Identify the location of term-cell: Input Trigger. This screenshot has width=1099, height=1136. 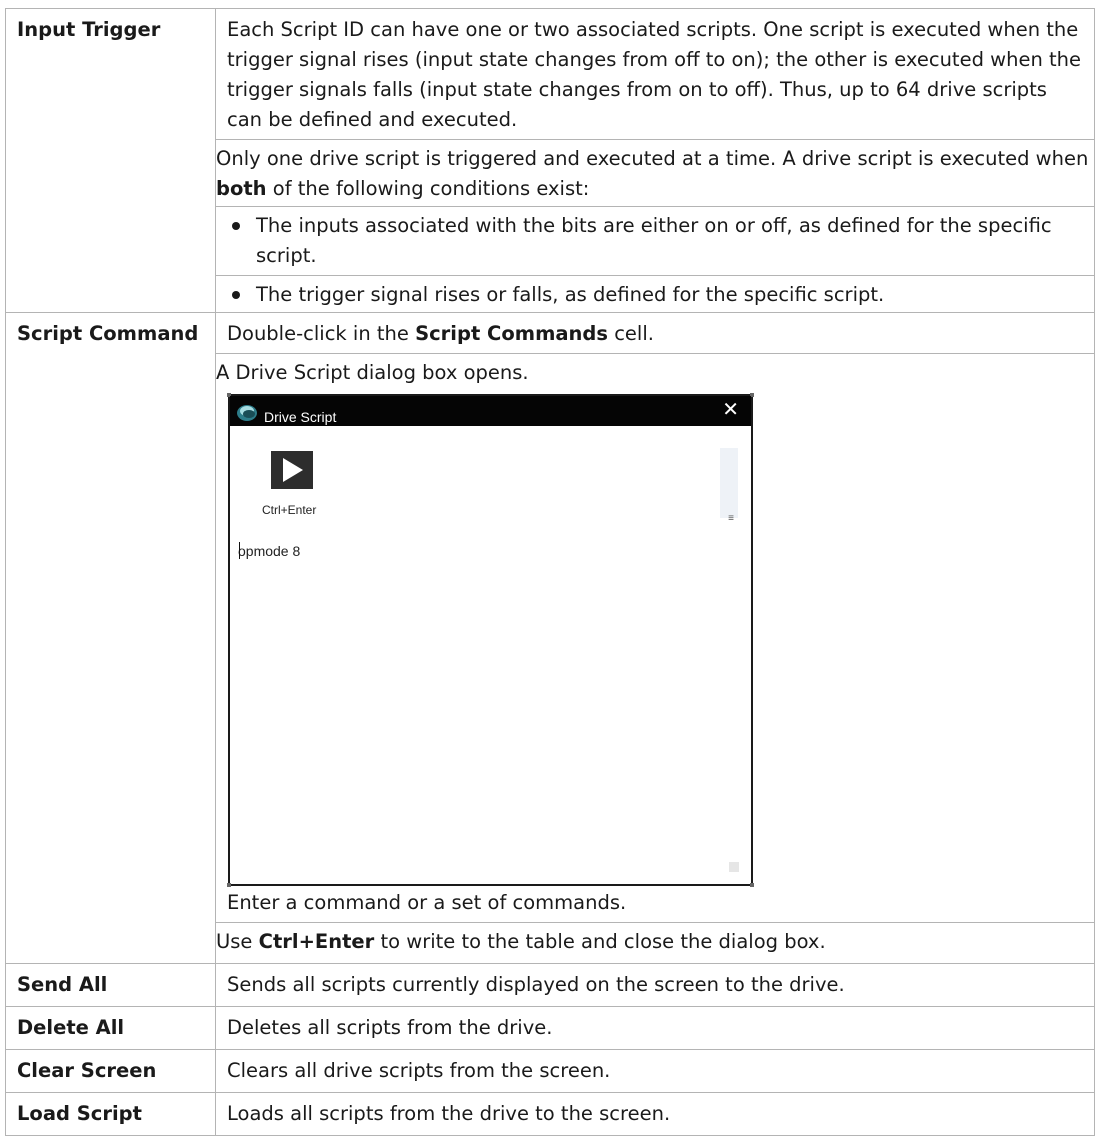
(110, 160).